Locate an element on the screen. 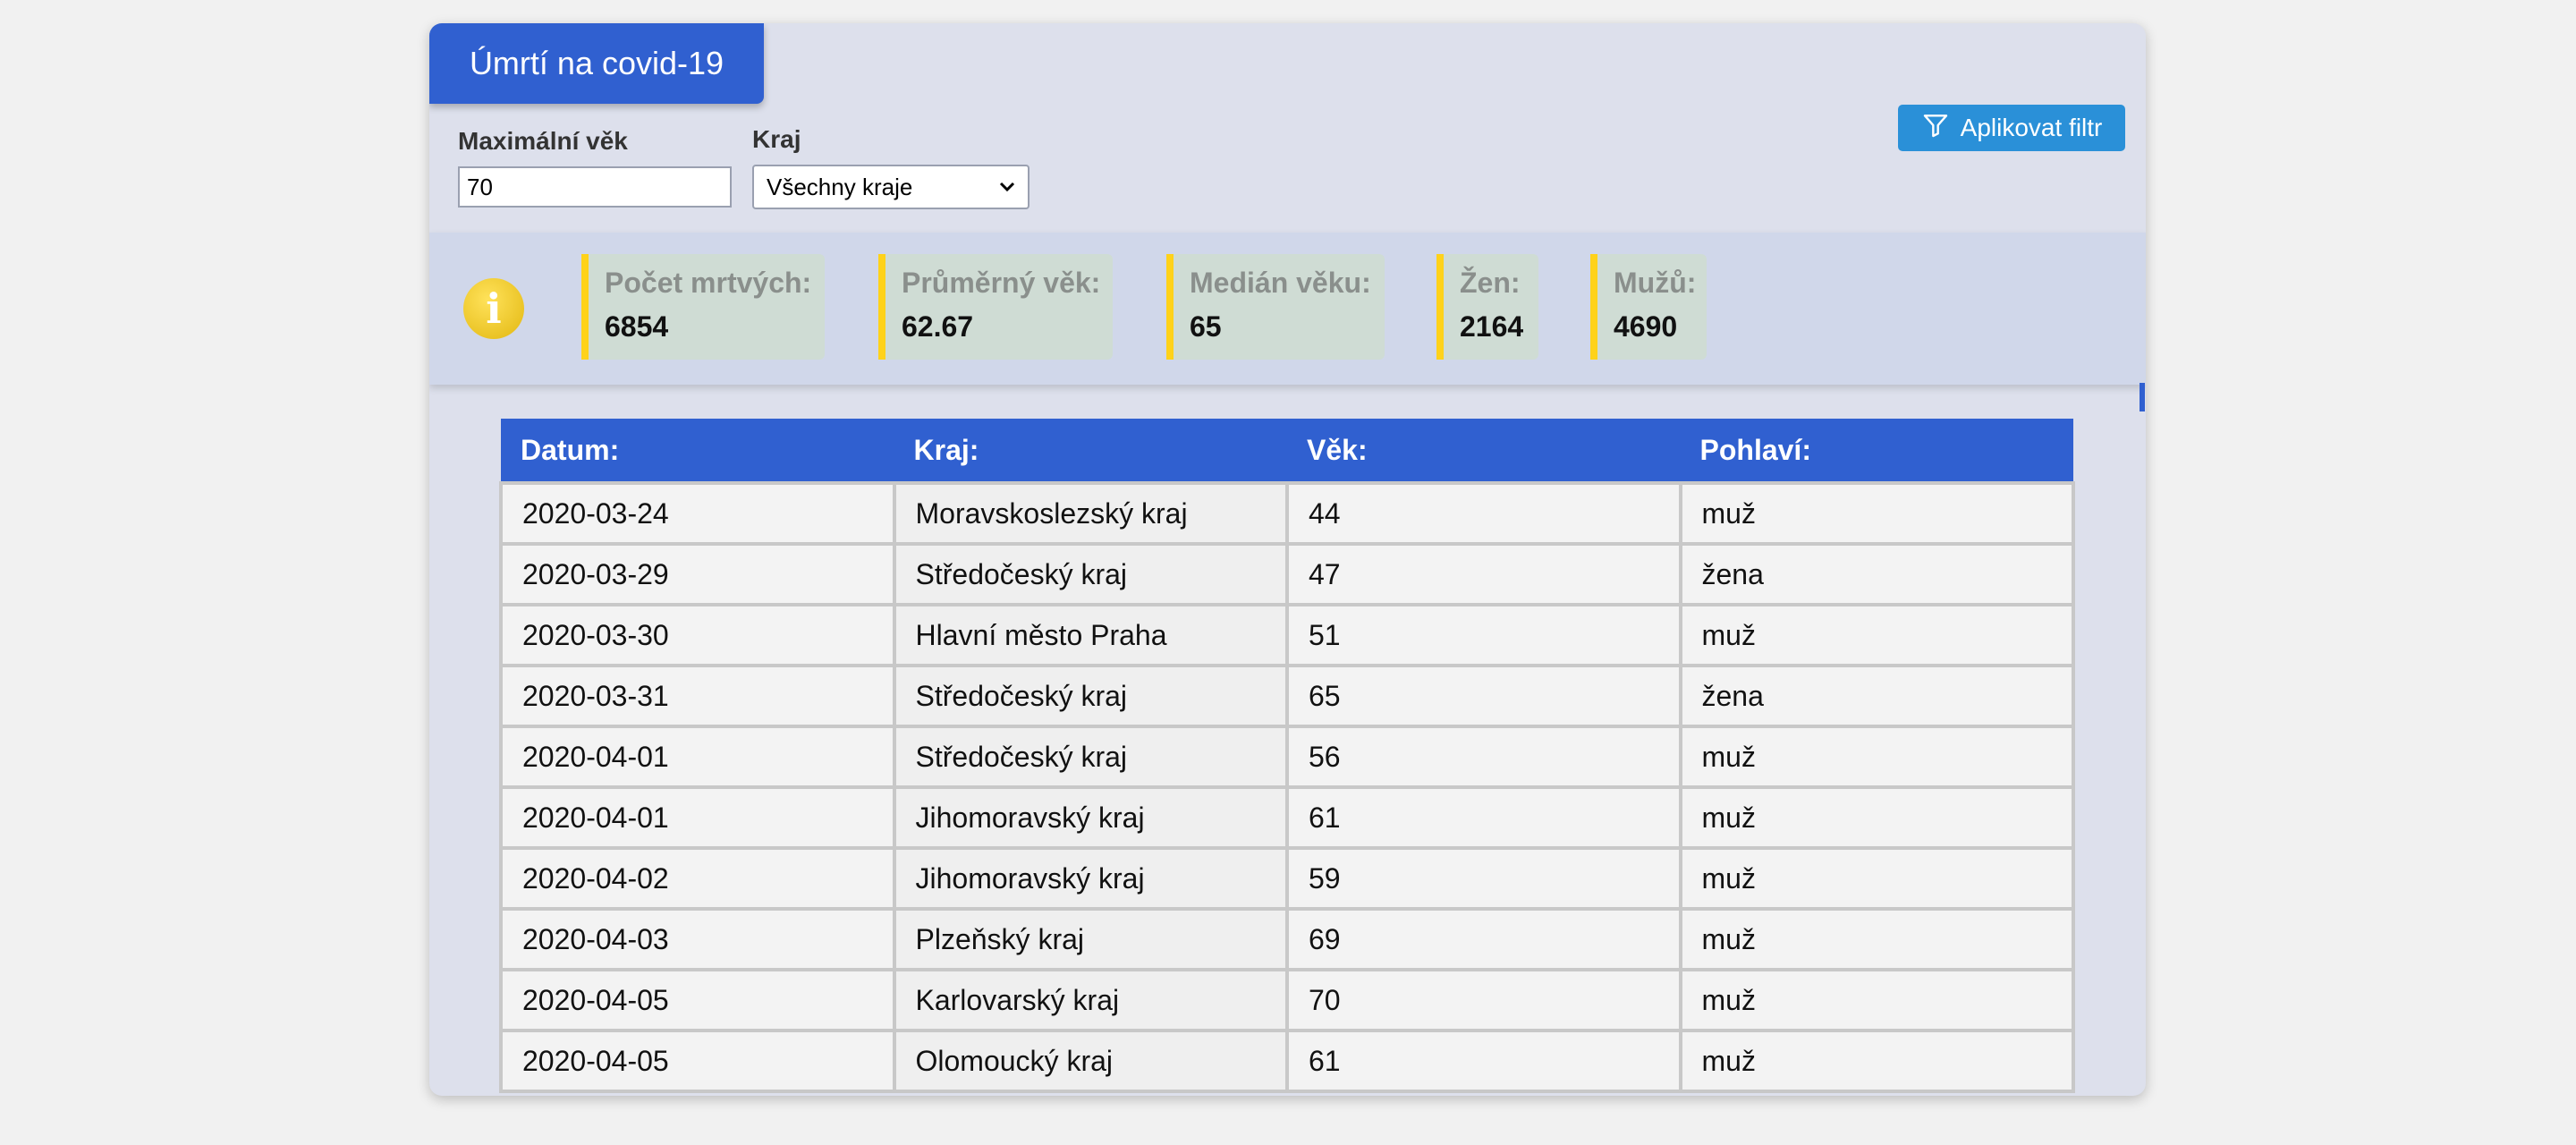 The image size is (2576, 1145). apply-filter-button: Aplikovat filtr is located at coordinates (2011, 128).